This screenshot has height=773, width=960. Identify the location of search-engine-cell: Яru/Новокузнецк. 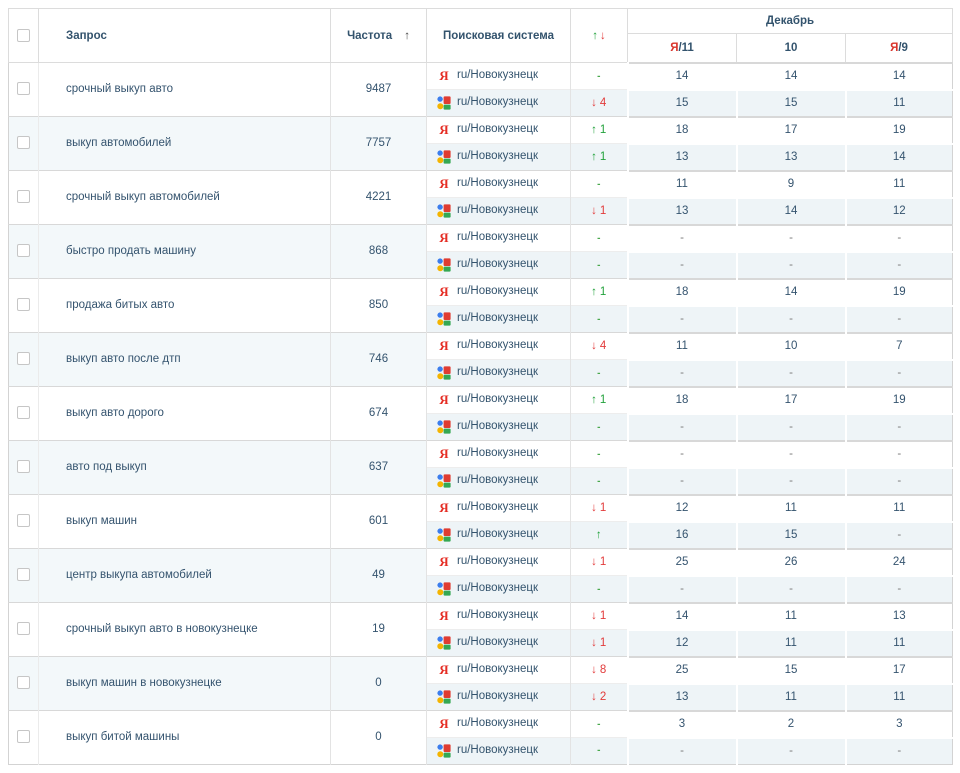
(498, 292).